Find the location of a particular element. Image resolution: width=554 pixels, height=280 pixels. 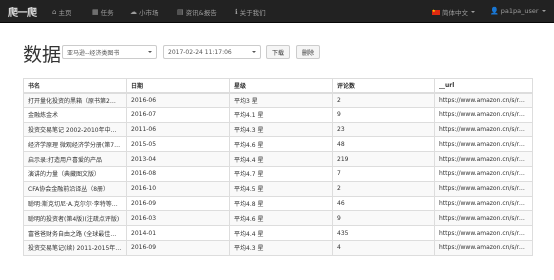

nav-item-label: 任务 is located at coordinates (107, 13).